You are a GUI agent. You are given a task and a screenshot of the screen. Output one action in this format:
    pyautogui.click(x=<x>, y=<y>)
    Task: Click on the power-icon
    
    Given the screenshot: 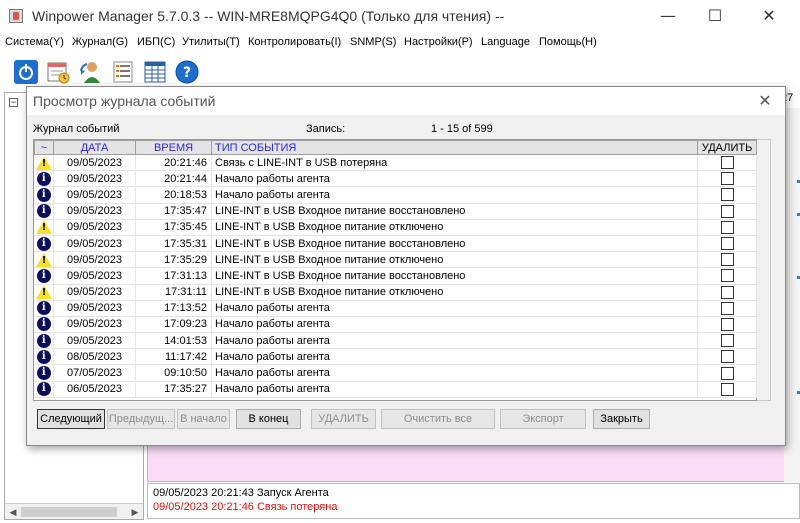 What is the action you would take?
    pyautogui.click(x=26, y=72)
    